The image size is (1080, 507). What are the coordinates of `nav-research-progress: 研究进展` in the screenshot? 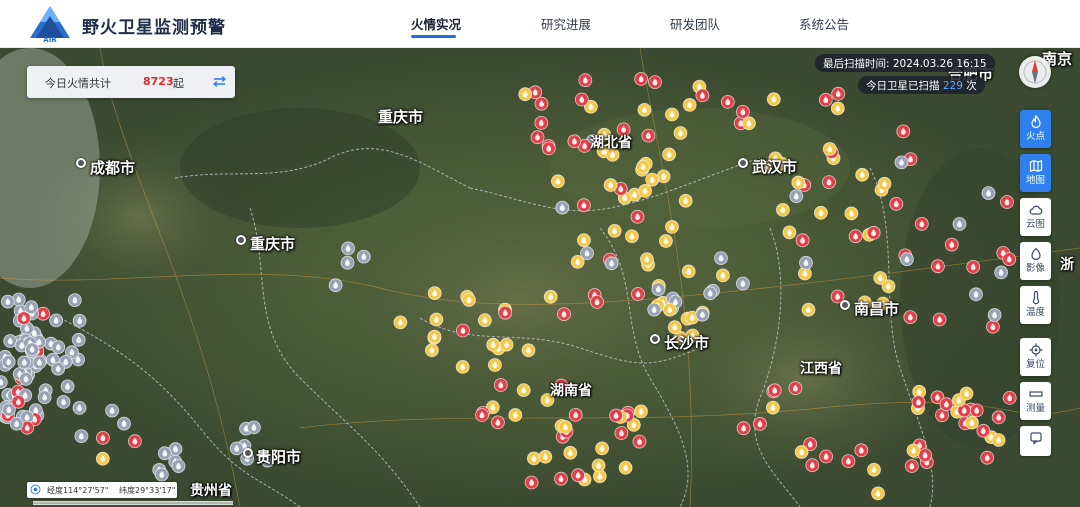 It's located at (566, 23).